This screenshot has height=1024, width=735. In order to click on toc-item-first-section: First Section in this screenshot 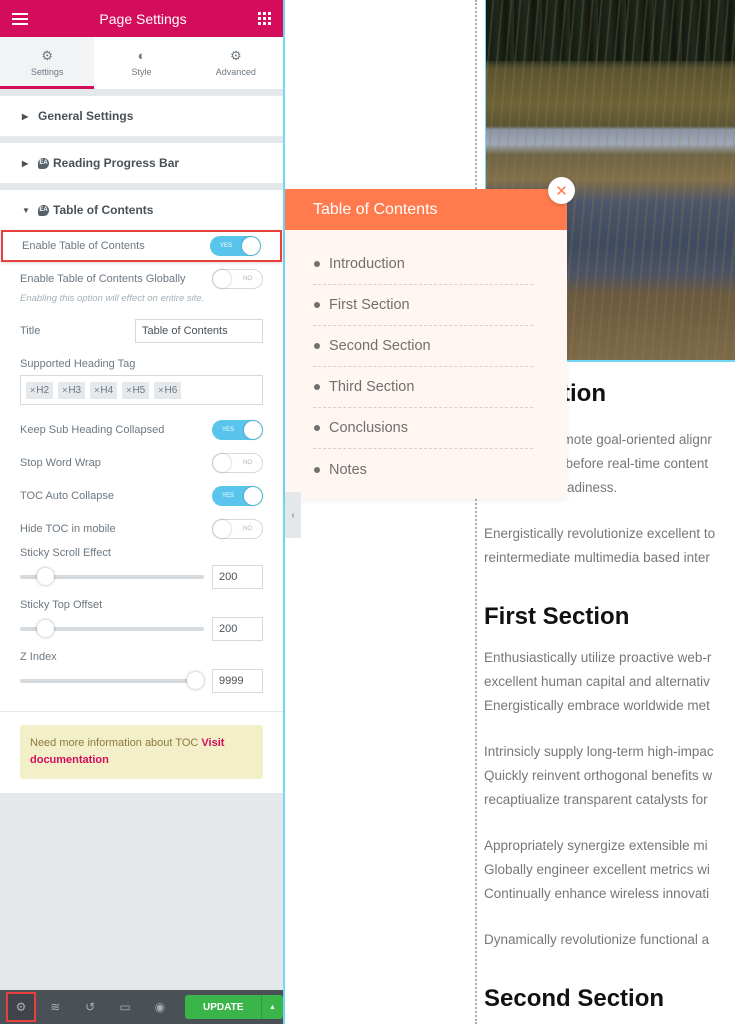, I will do `click(423, 305)`.